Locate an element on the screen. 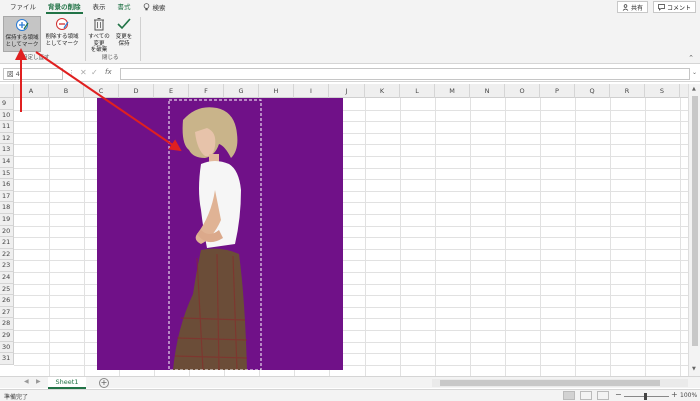  status-bar: 準備完了 − + 100% is located at coordinates (350, 395).